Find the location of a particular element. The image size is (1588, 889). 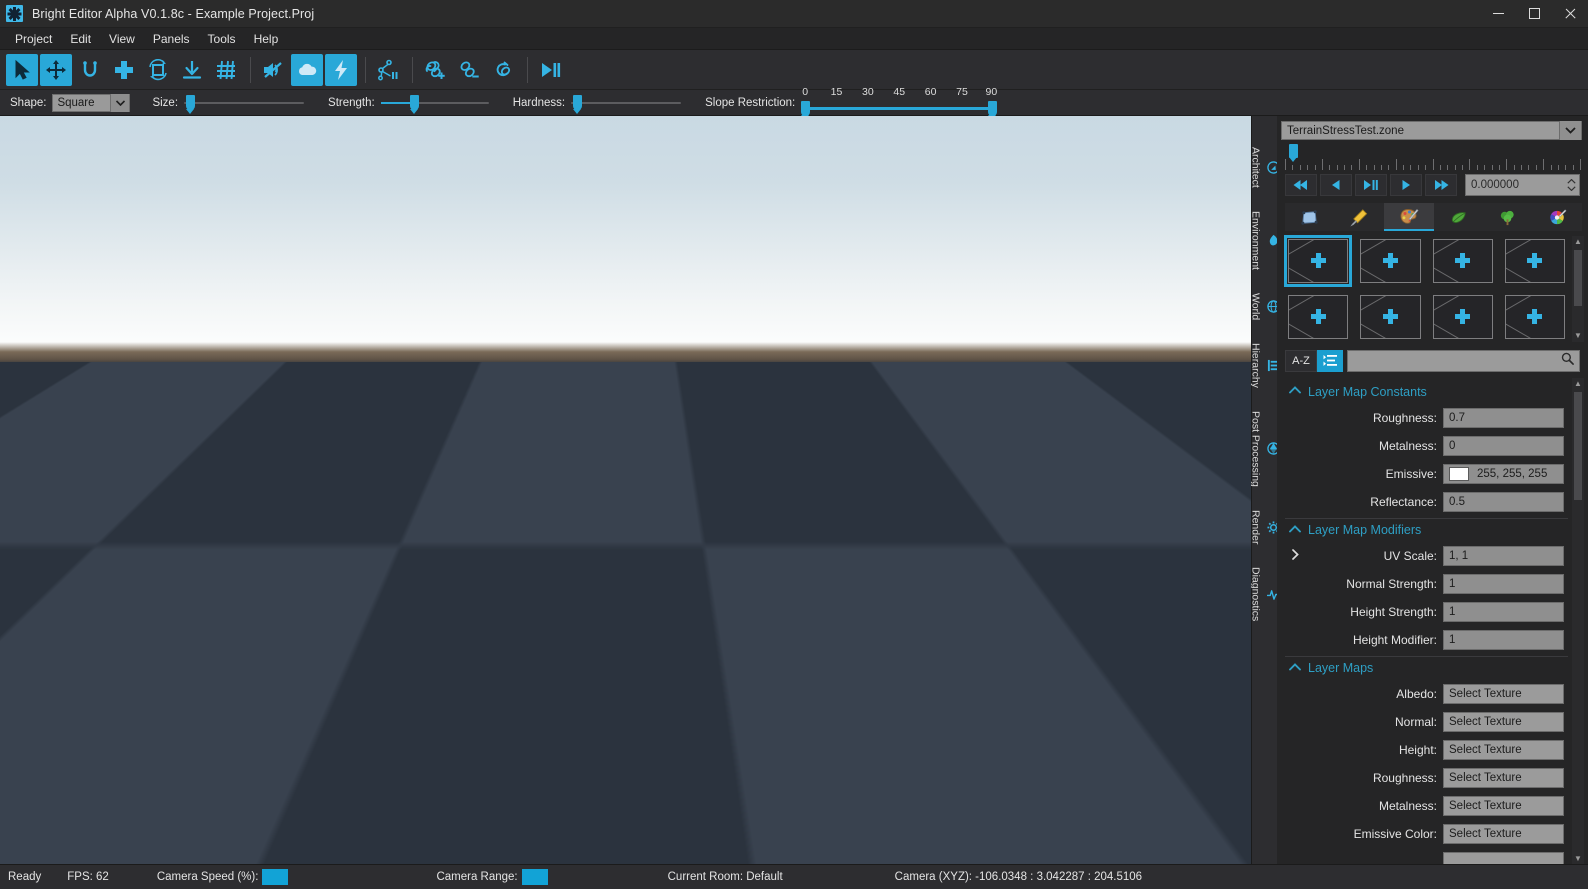

hardness-slider-handle is located at coordinates (578, 104).